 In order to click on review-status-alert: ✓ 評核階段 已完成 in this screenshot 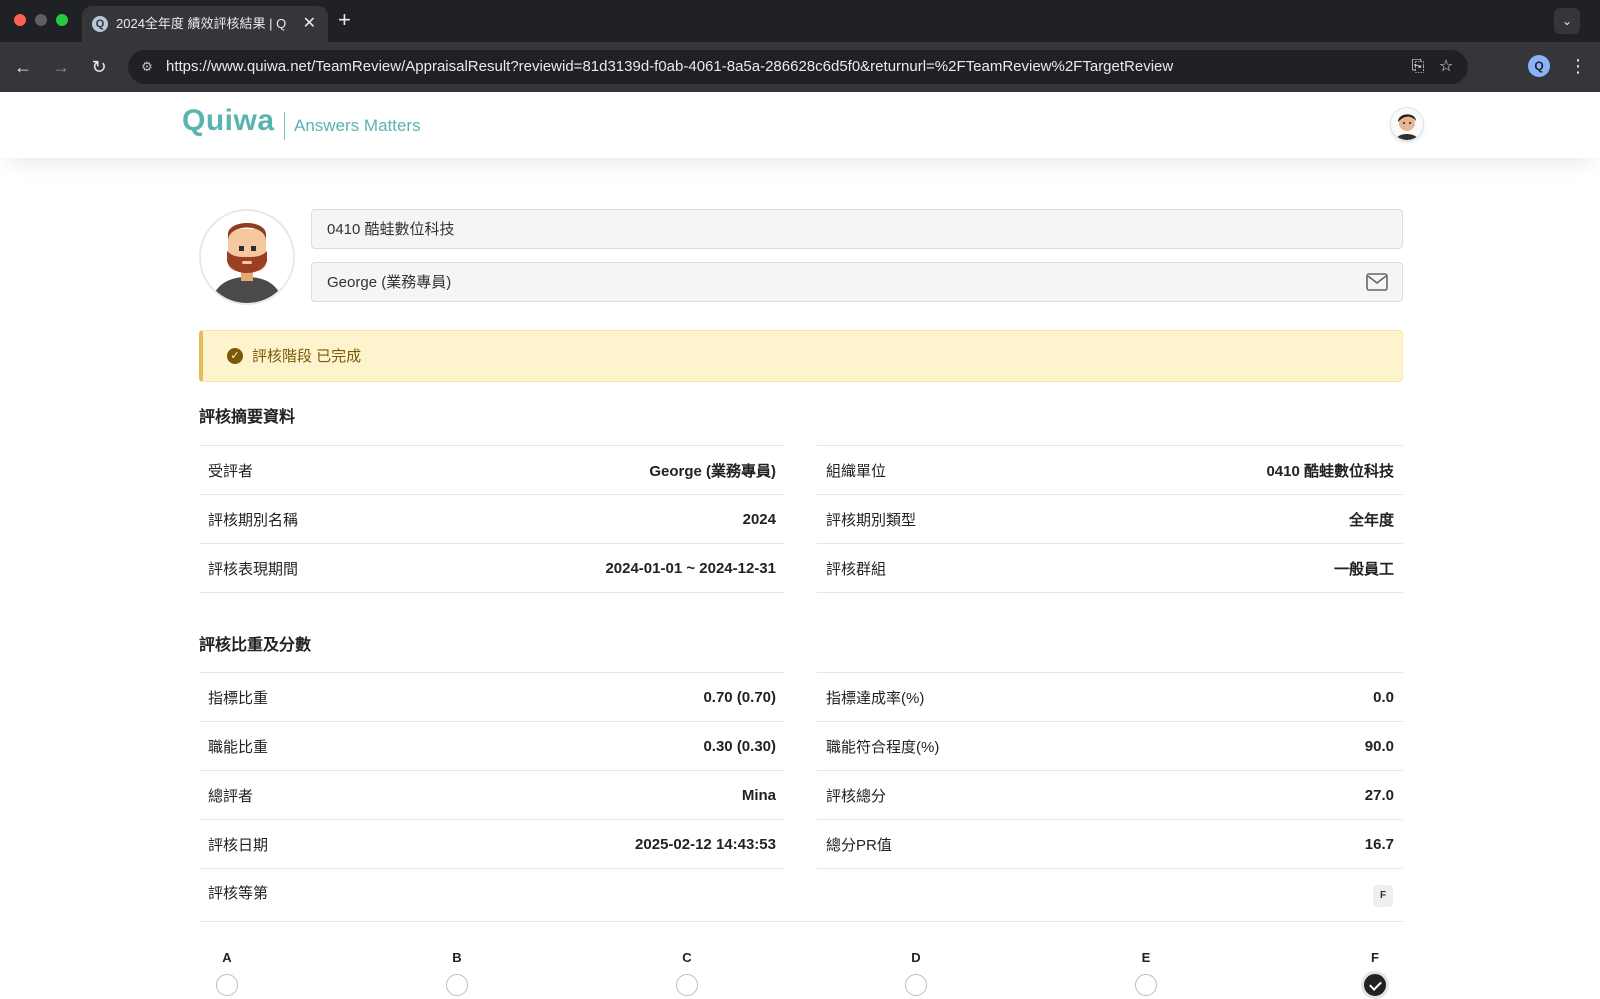, I will do `click(801, 356)`.